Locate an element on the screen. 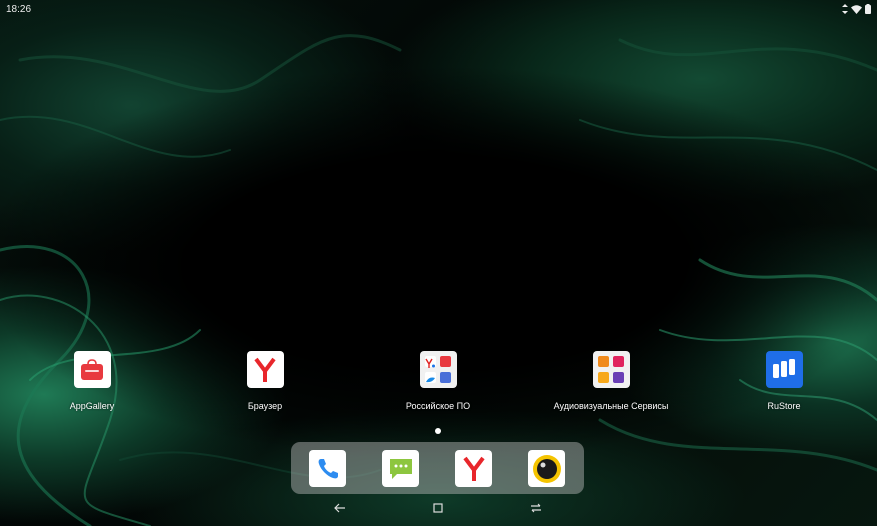  app-appgallery: AppGallery is located at coordinates (92, 381).